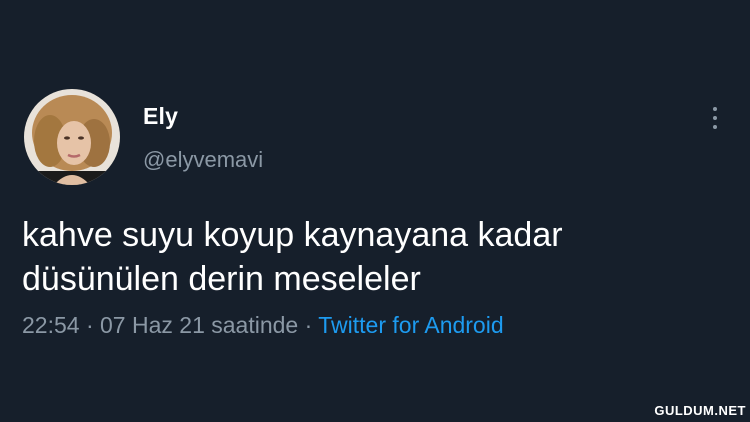 Image resolution: width=750 pixels, height=422 pixels. I want to click on tweet-source-link: Twitter for Android, so click(410, 325).